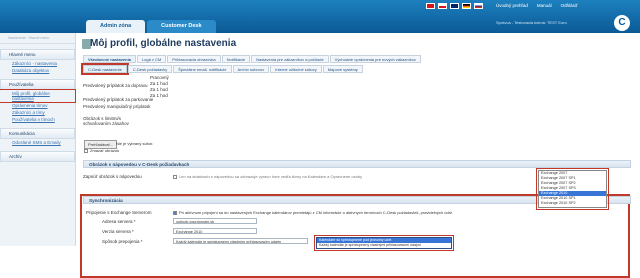 This screenshot has width=640, height=278. What do you see at coordinates (622, 23) in the screenshot?
I see `c-desk-logo-icon: C` at bounding box center [622, 23].